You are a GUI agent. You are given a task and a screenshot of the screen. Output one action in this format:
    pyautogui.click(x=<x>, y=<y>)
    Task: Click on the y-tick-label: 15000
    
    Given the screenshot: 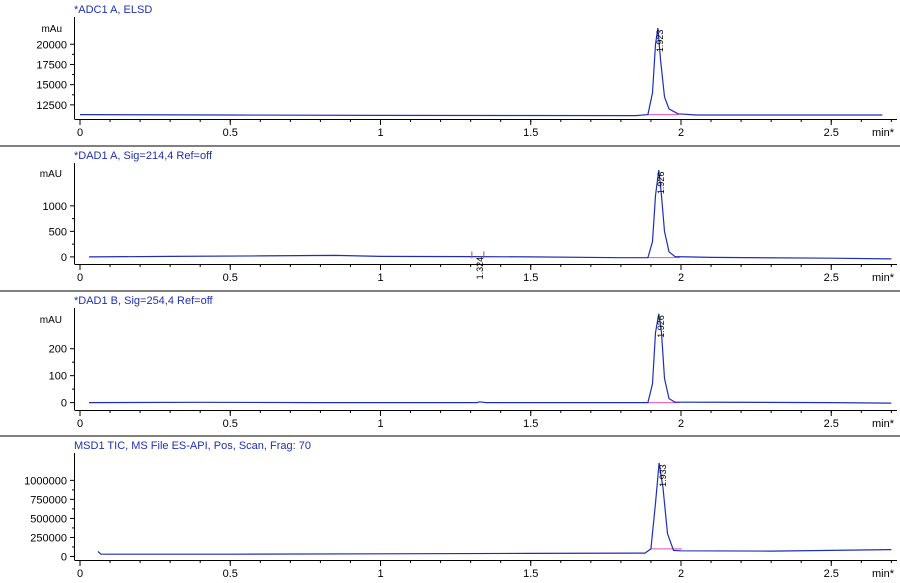 What is the action you would take?
    pyautogui.click(x=51, y=86)
    